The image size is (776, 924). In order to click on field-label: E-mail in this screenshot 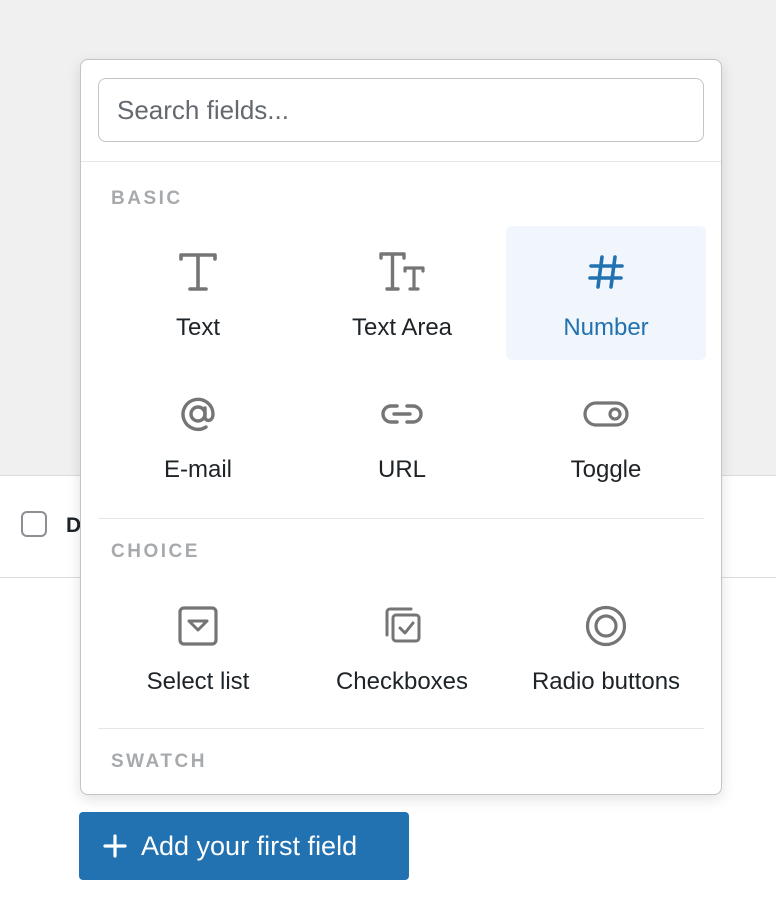, I will do `click(197, 469)`.